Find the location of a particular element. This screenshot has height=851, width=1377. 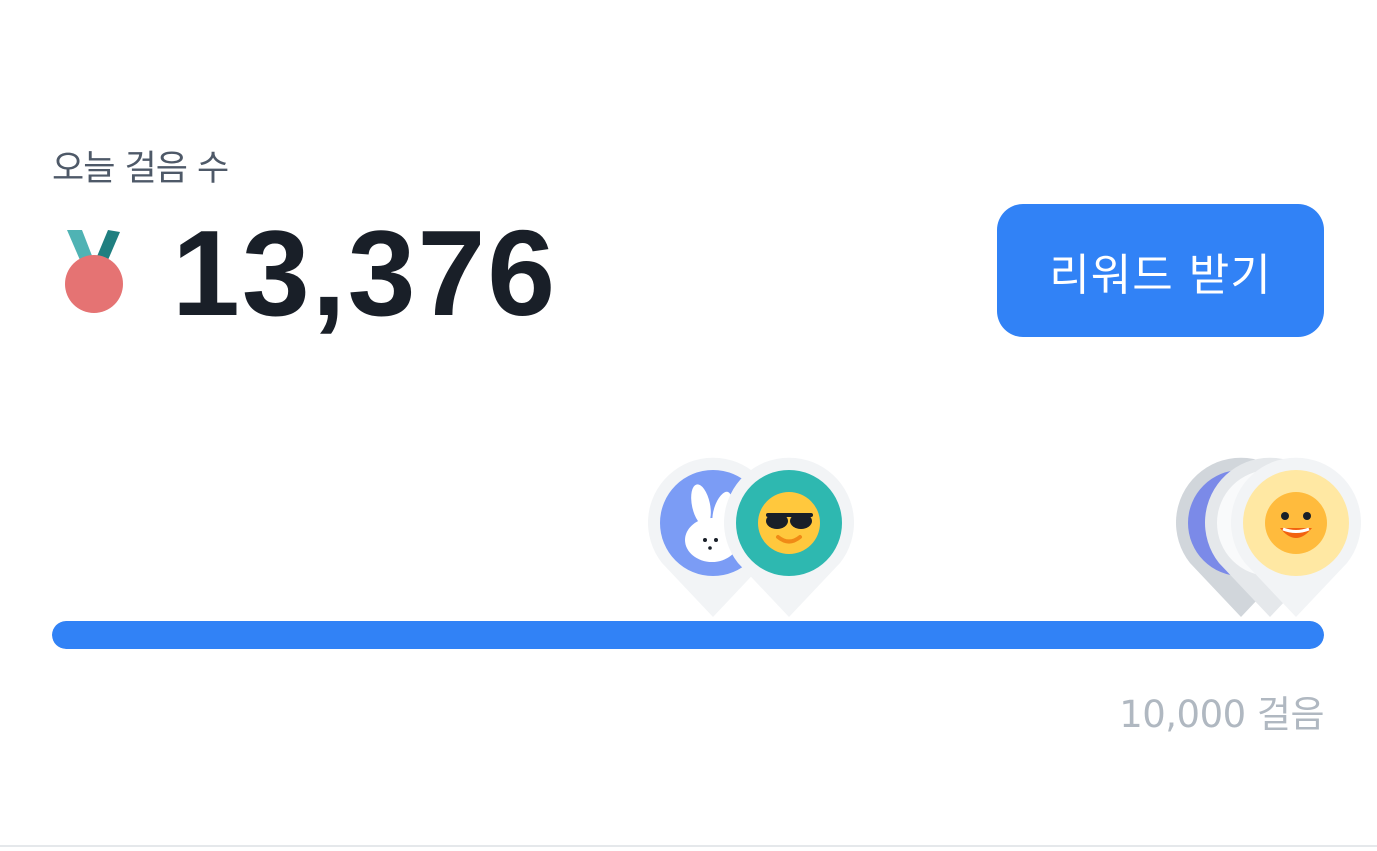

step-count: 13,376 is located at coordinates (365, 273).